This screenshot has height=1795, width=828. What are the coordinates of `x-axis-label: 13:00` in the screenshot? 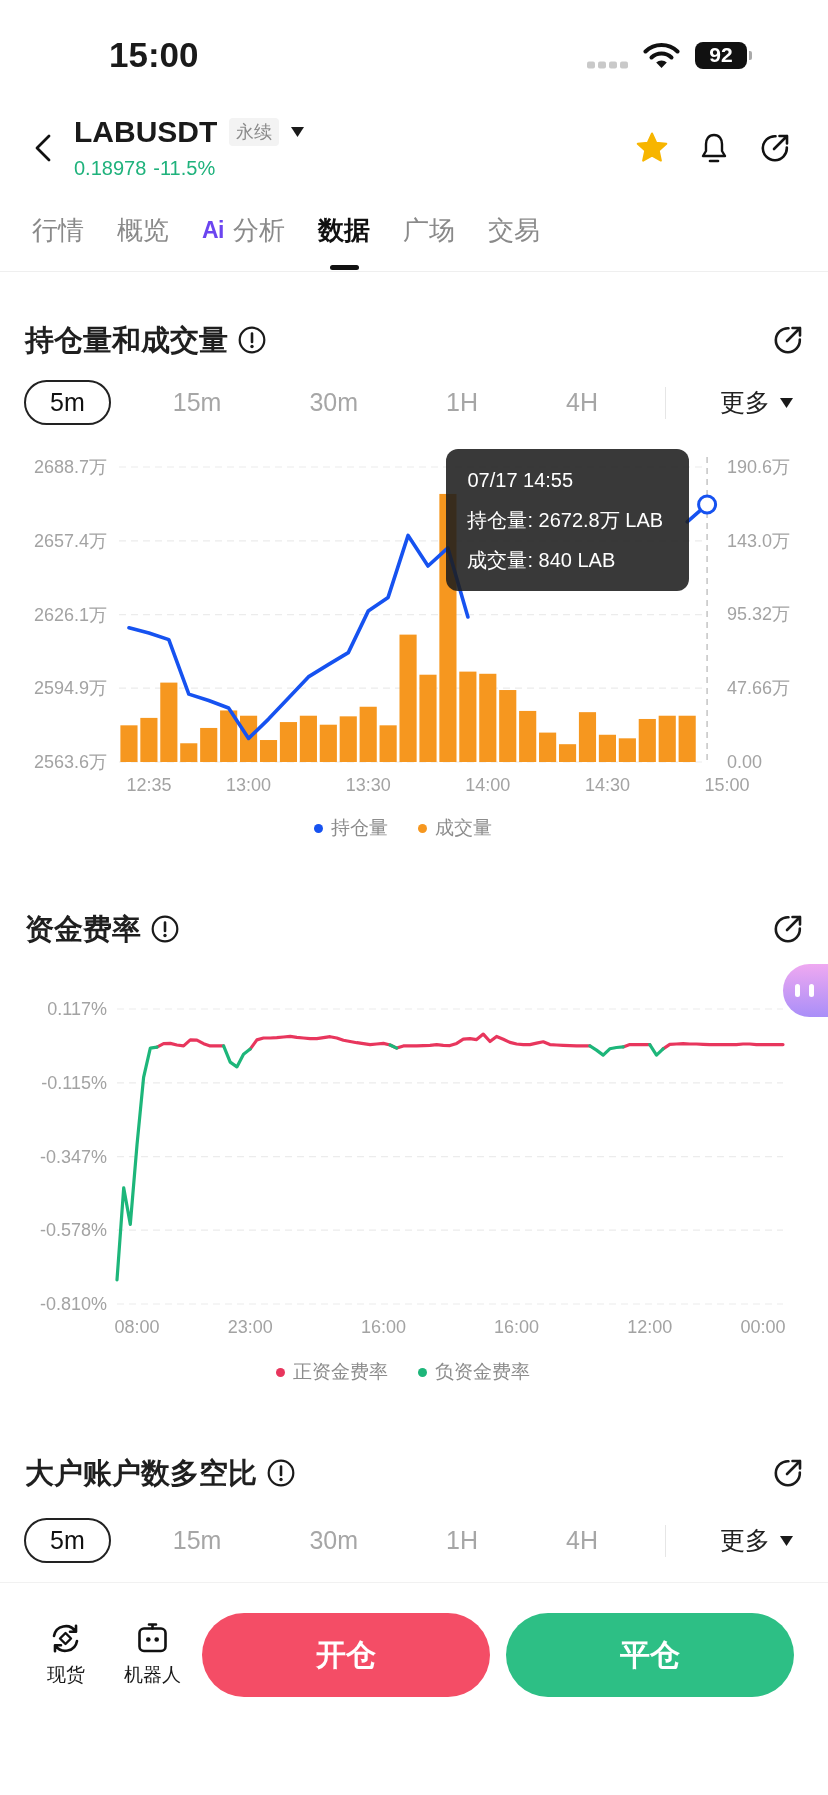 It's located at (249, 785).